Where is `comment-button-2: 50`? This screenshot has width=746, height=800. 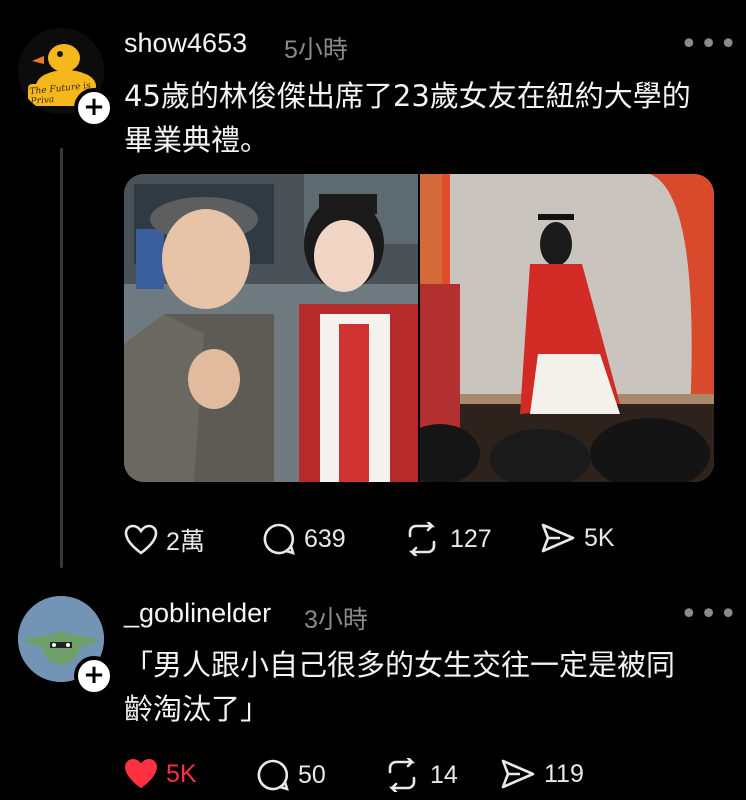
comment-button-2: 50 is located at coordinates (291, 775).